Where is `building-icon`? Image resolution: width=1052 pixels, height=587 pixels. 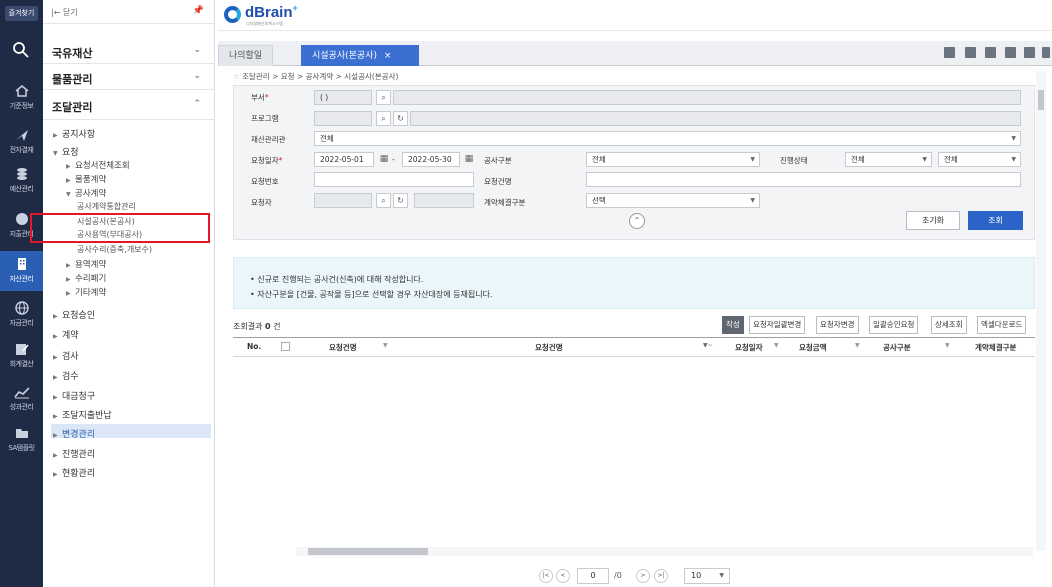
building-icon is located at coordinates (21, 264).